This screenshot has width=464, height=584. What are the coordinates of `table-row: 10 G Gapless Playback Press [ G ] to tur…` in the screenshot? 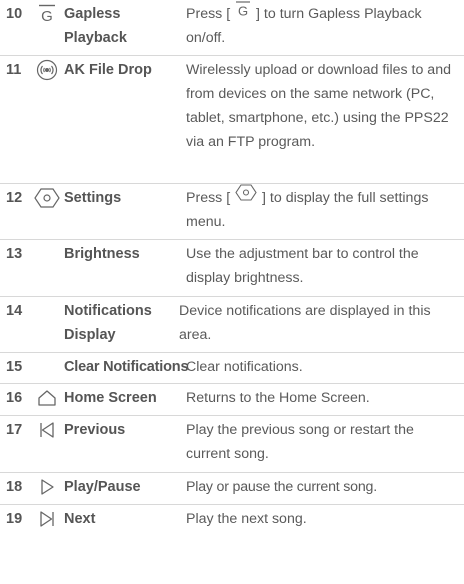 It's located at (232, 28).